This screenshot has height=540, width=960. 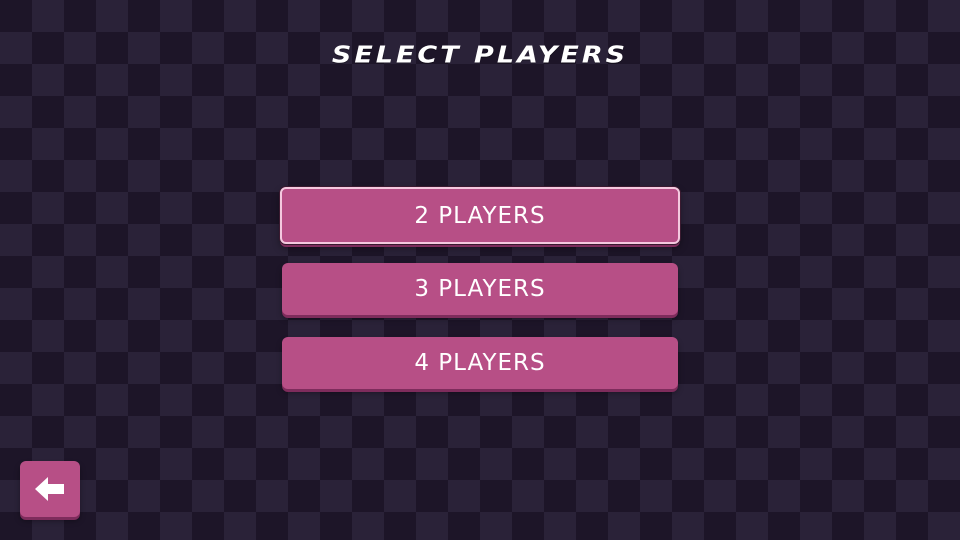 I want to click on arrow-left-icon, so click(x=49, y=489).